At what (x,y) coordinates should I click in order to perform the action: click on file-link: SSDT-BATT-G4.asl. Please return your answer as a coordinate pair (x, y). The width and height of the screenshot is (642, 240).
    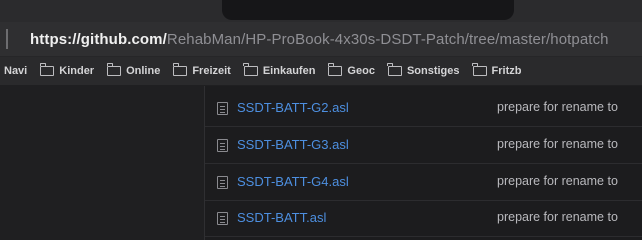
    Looking at the image, I should click on (293, 181).